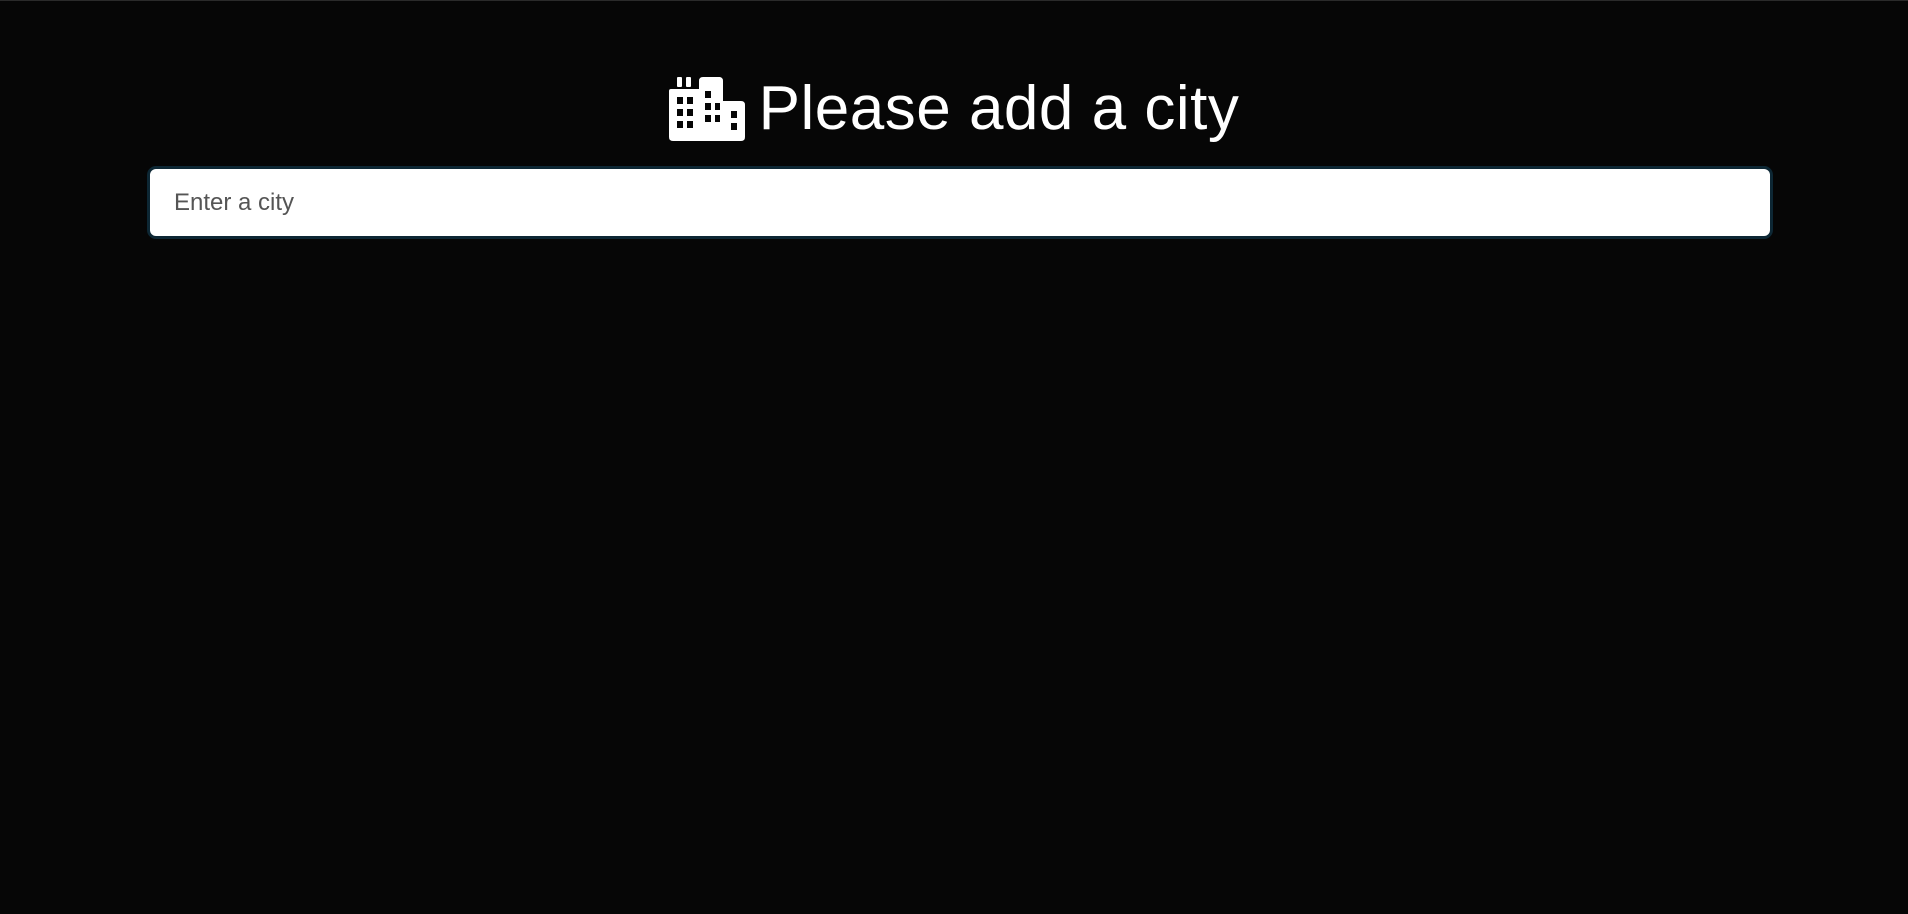 Image resolution: width=1908 pixels, height=914 pixels. What do you see at coordinates (706, 109) in the screenshot?
I see `city-buildings-icon` at bounding box center [706, 109].